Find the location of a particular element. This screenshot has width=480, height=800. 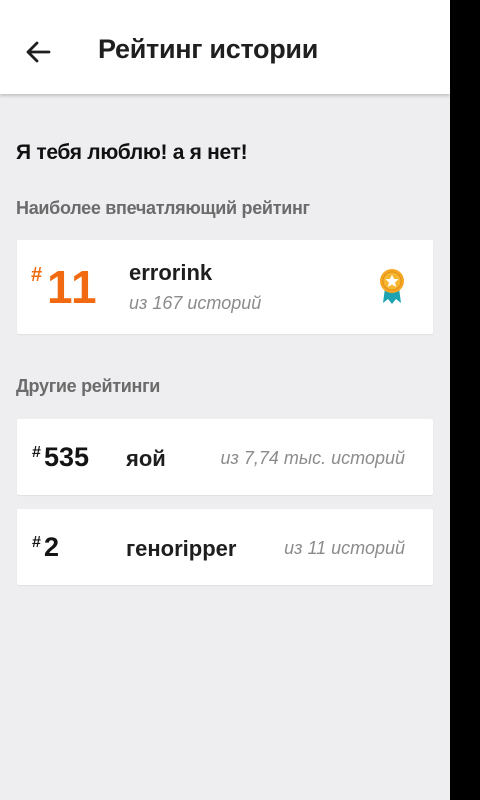

rank-subtitle: из 11 историй is located at coordinates (344, 548).